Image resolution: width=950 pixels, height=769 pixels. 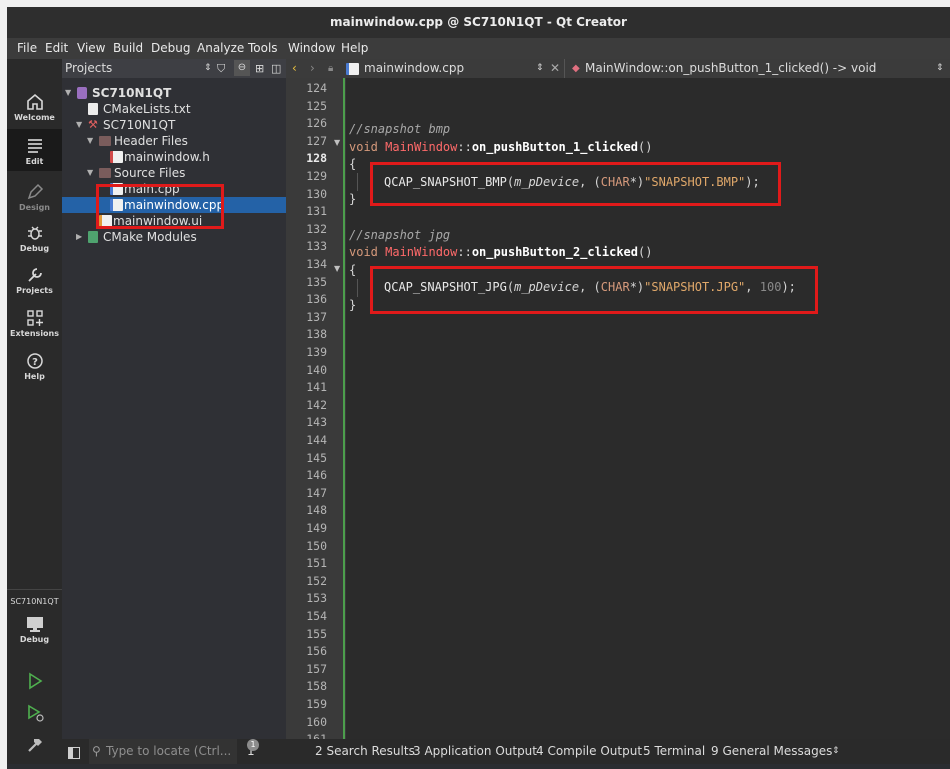 I want to click on link-editor-icon: ⊖, so click(x=242, y=68).